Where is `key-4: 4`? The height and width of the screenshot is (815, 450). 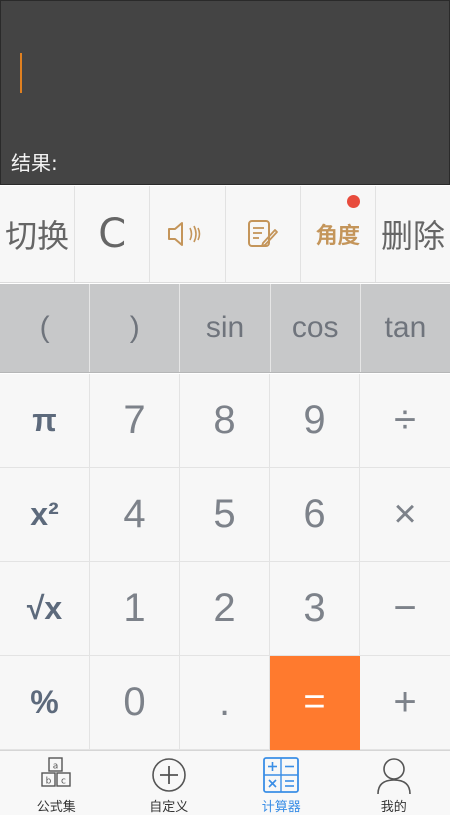 key-4: 4 is located at coordinates (135, 515).